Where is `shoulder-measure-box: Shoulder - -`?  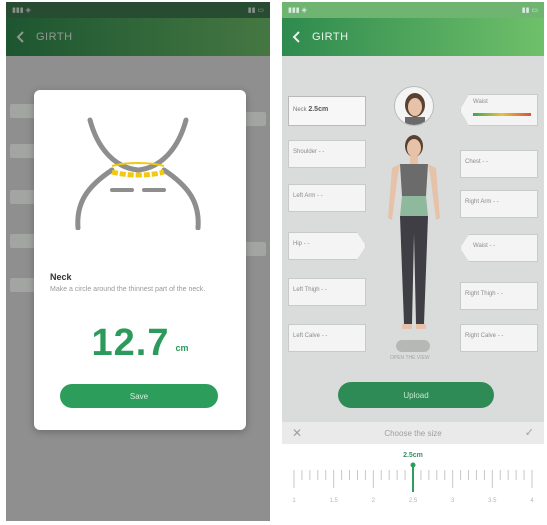
shoulder-measure-box: Shoulder - - is located at coordinates (327, 154).